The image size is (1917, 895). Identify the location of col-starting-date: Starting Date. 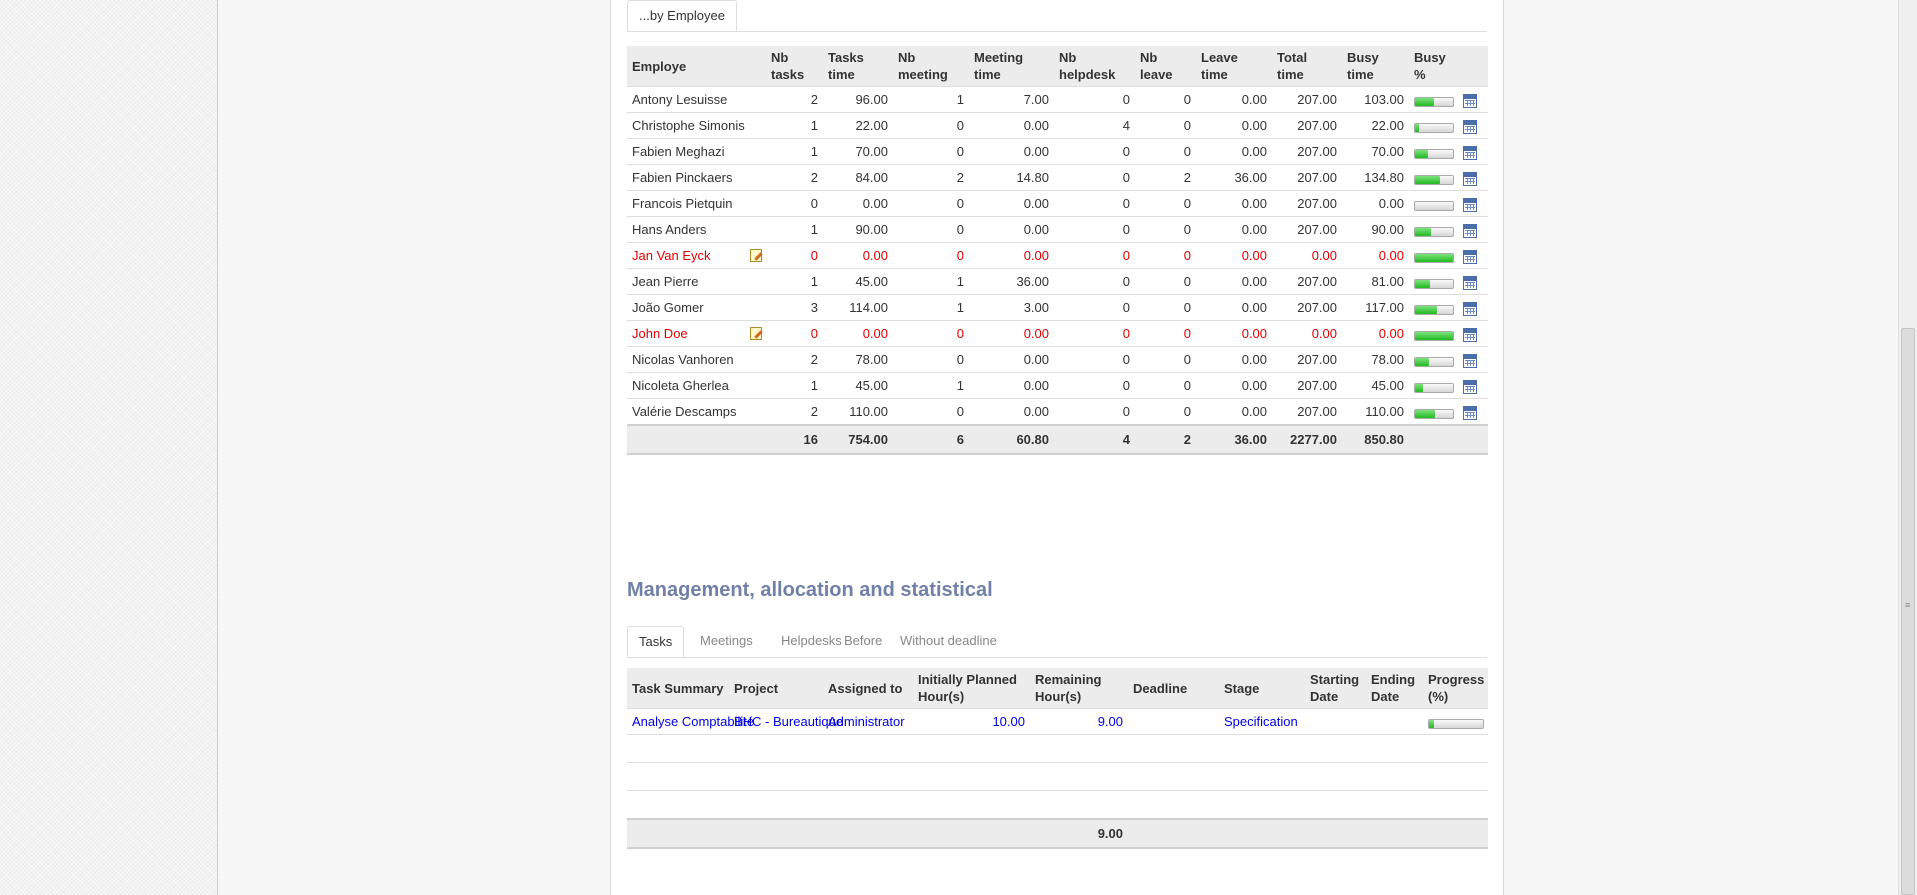
(1335, 688).